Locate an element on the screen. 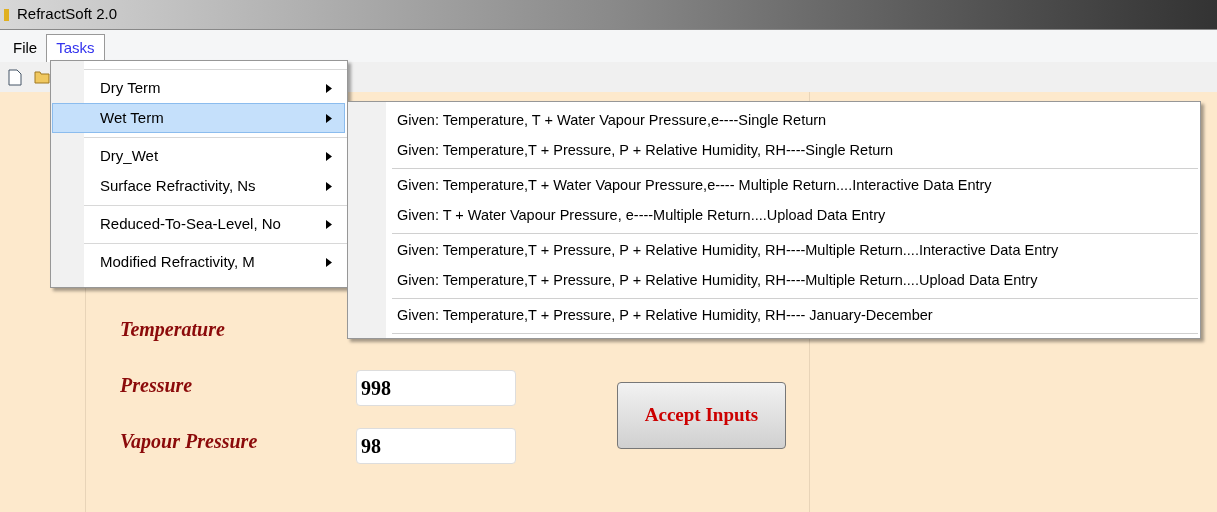  menu-entry: Modified Refractivity, M is located at coordinates (198, 262).